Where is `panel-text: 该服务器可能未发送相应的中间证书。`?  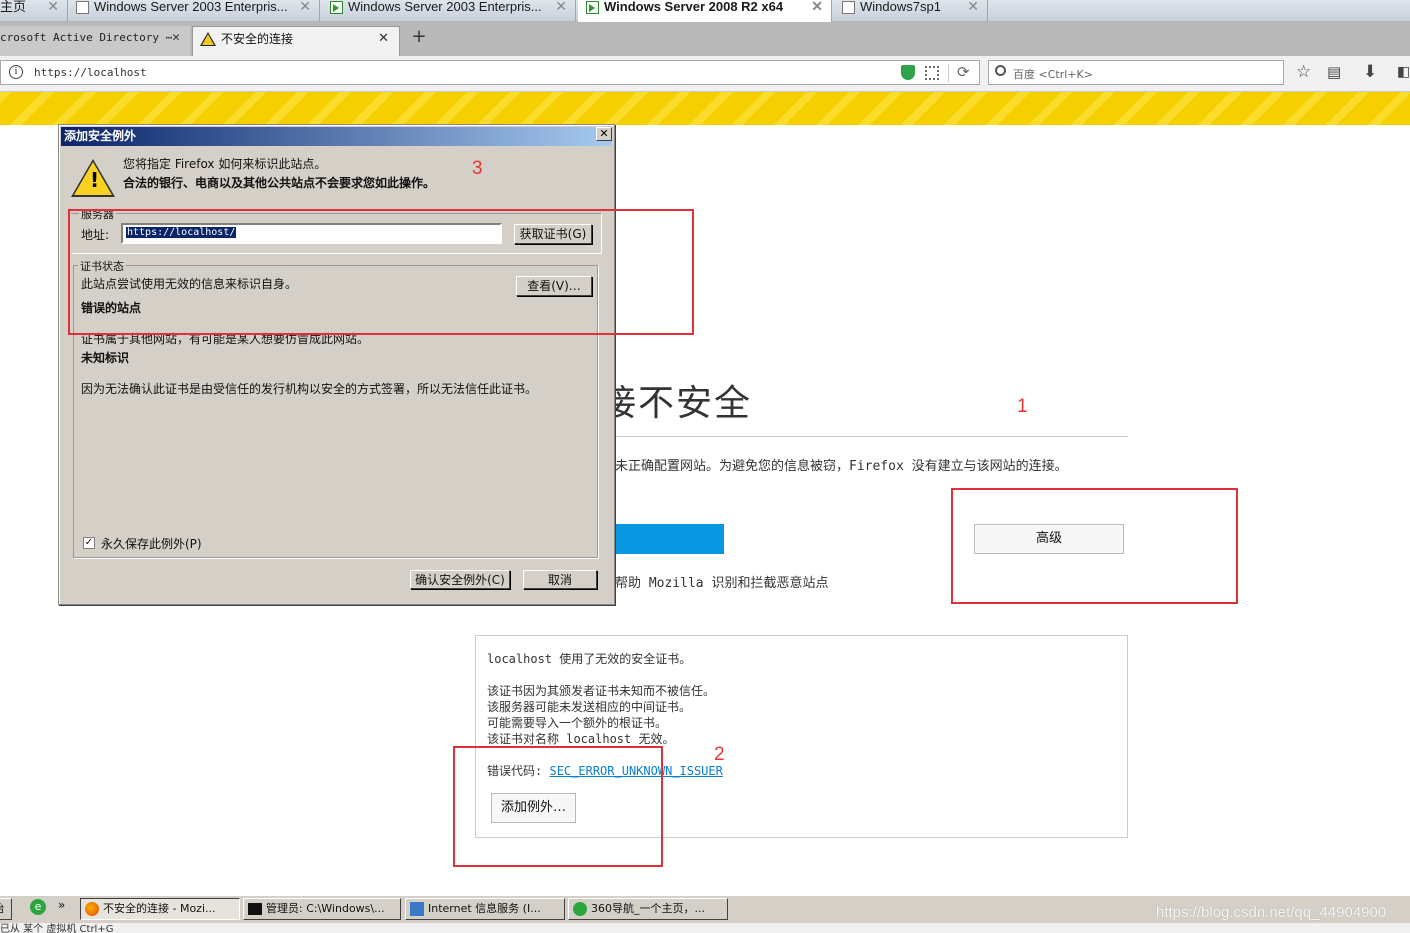 panel-text: 该服务器可能未发送相应的中间证书。 is located at coordinates (589, 707).